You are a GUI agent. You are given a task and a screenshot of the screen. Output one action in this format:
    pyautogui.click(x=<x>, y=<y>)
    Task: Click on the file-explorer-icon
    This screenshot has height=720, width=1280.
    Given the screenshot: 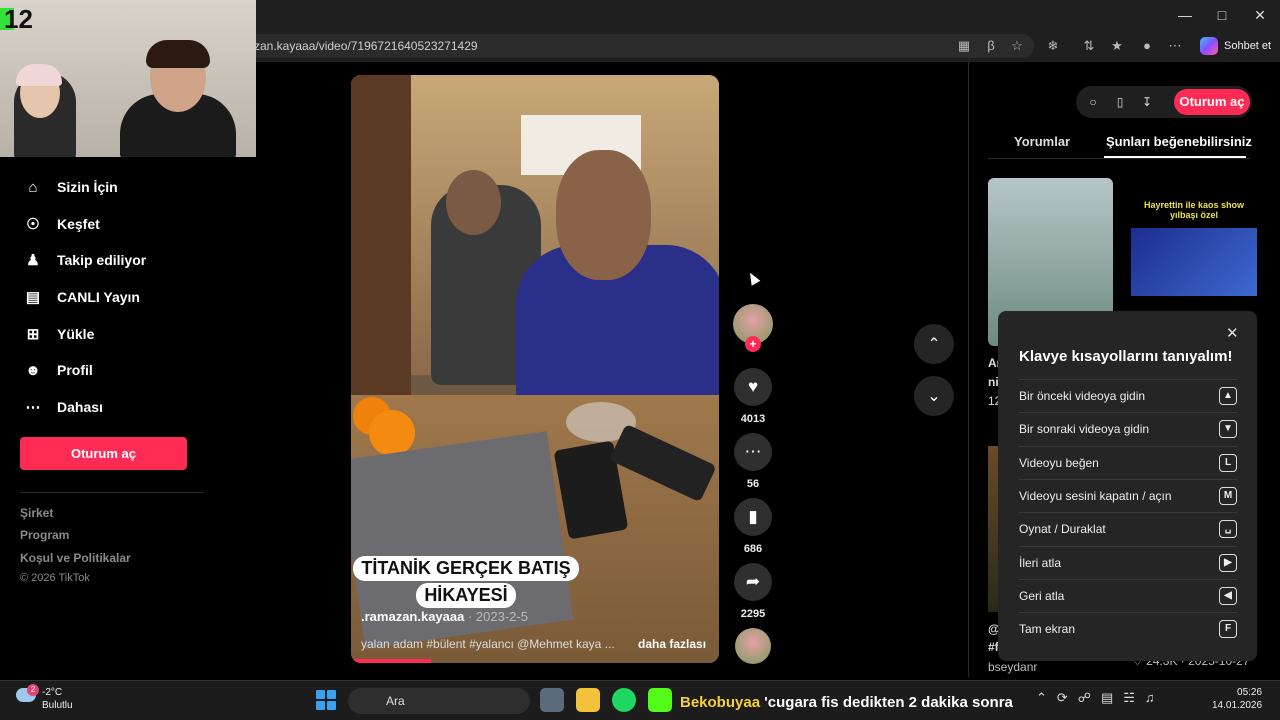 What is the action you would take?
    pyautogui.click(x=588, y=700)
    